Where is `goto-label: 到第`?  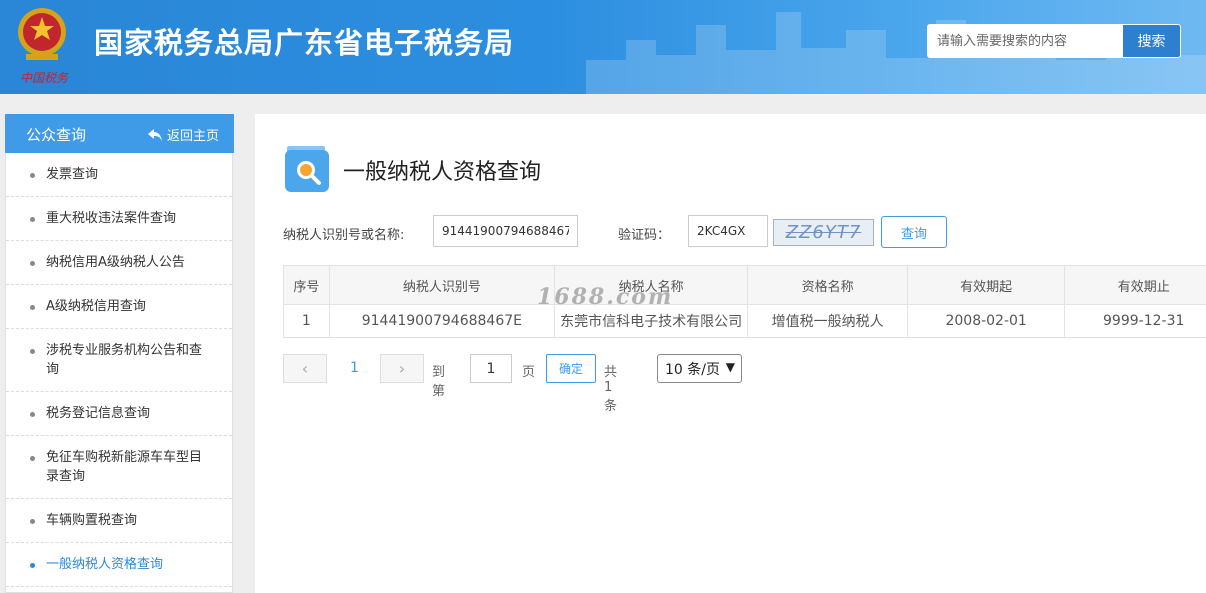 goto-label: 到第 is located at coordinates (439, 382).